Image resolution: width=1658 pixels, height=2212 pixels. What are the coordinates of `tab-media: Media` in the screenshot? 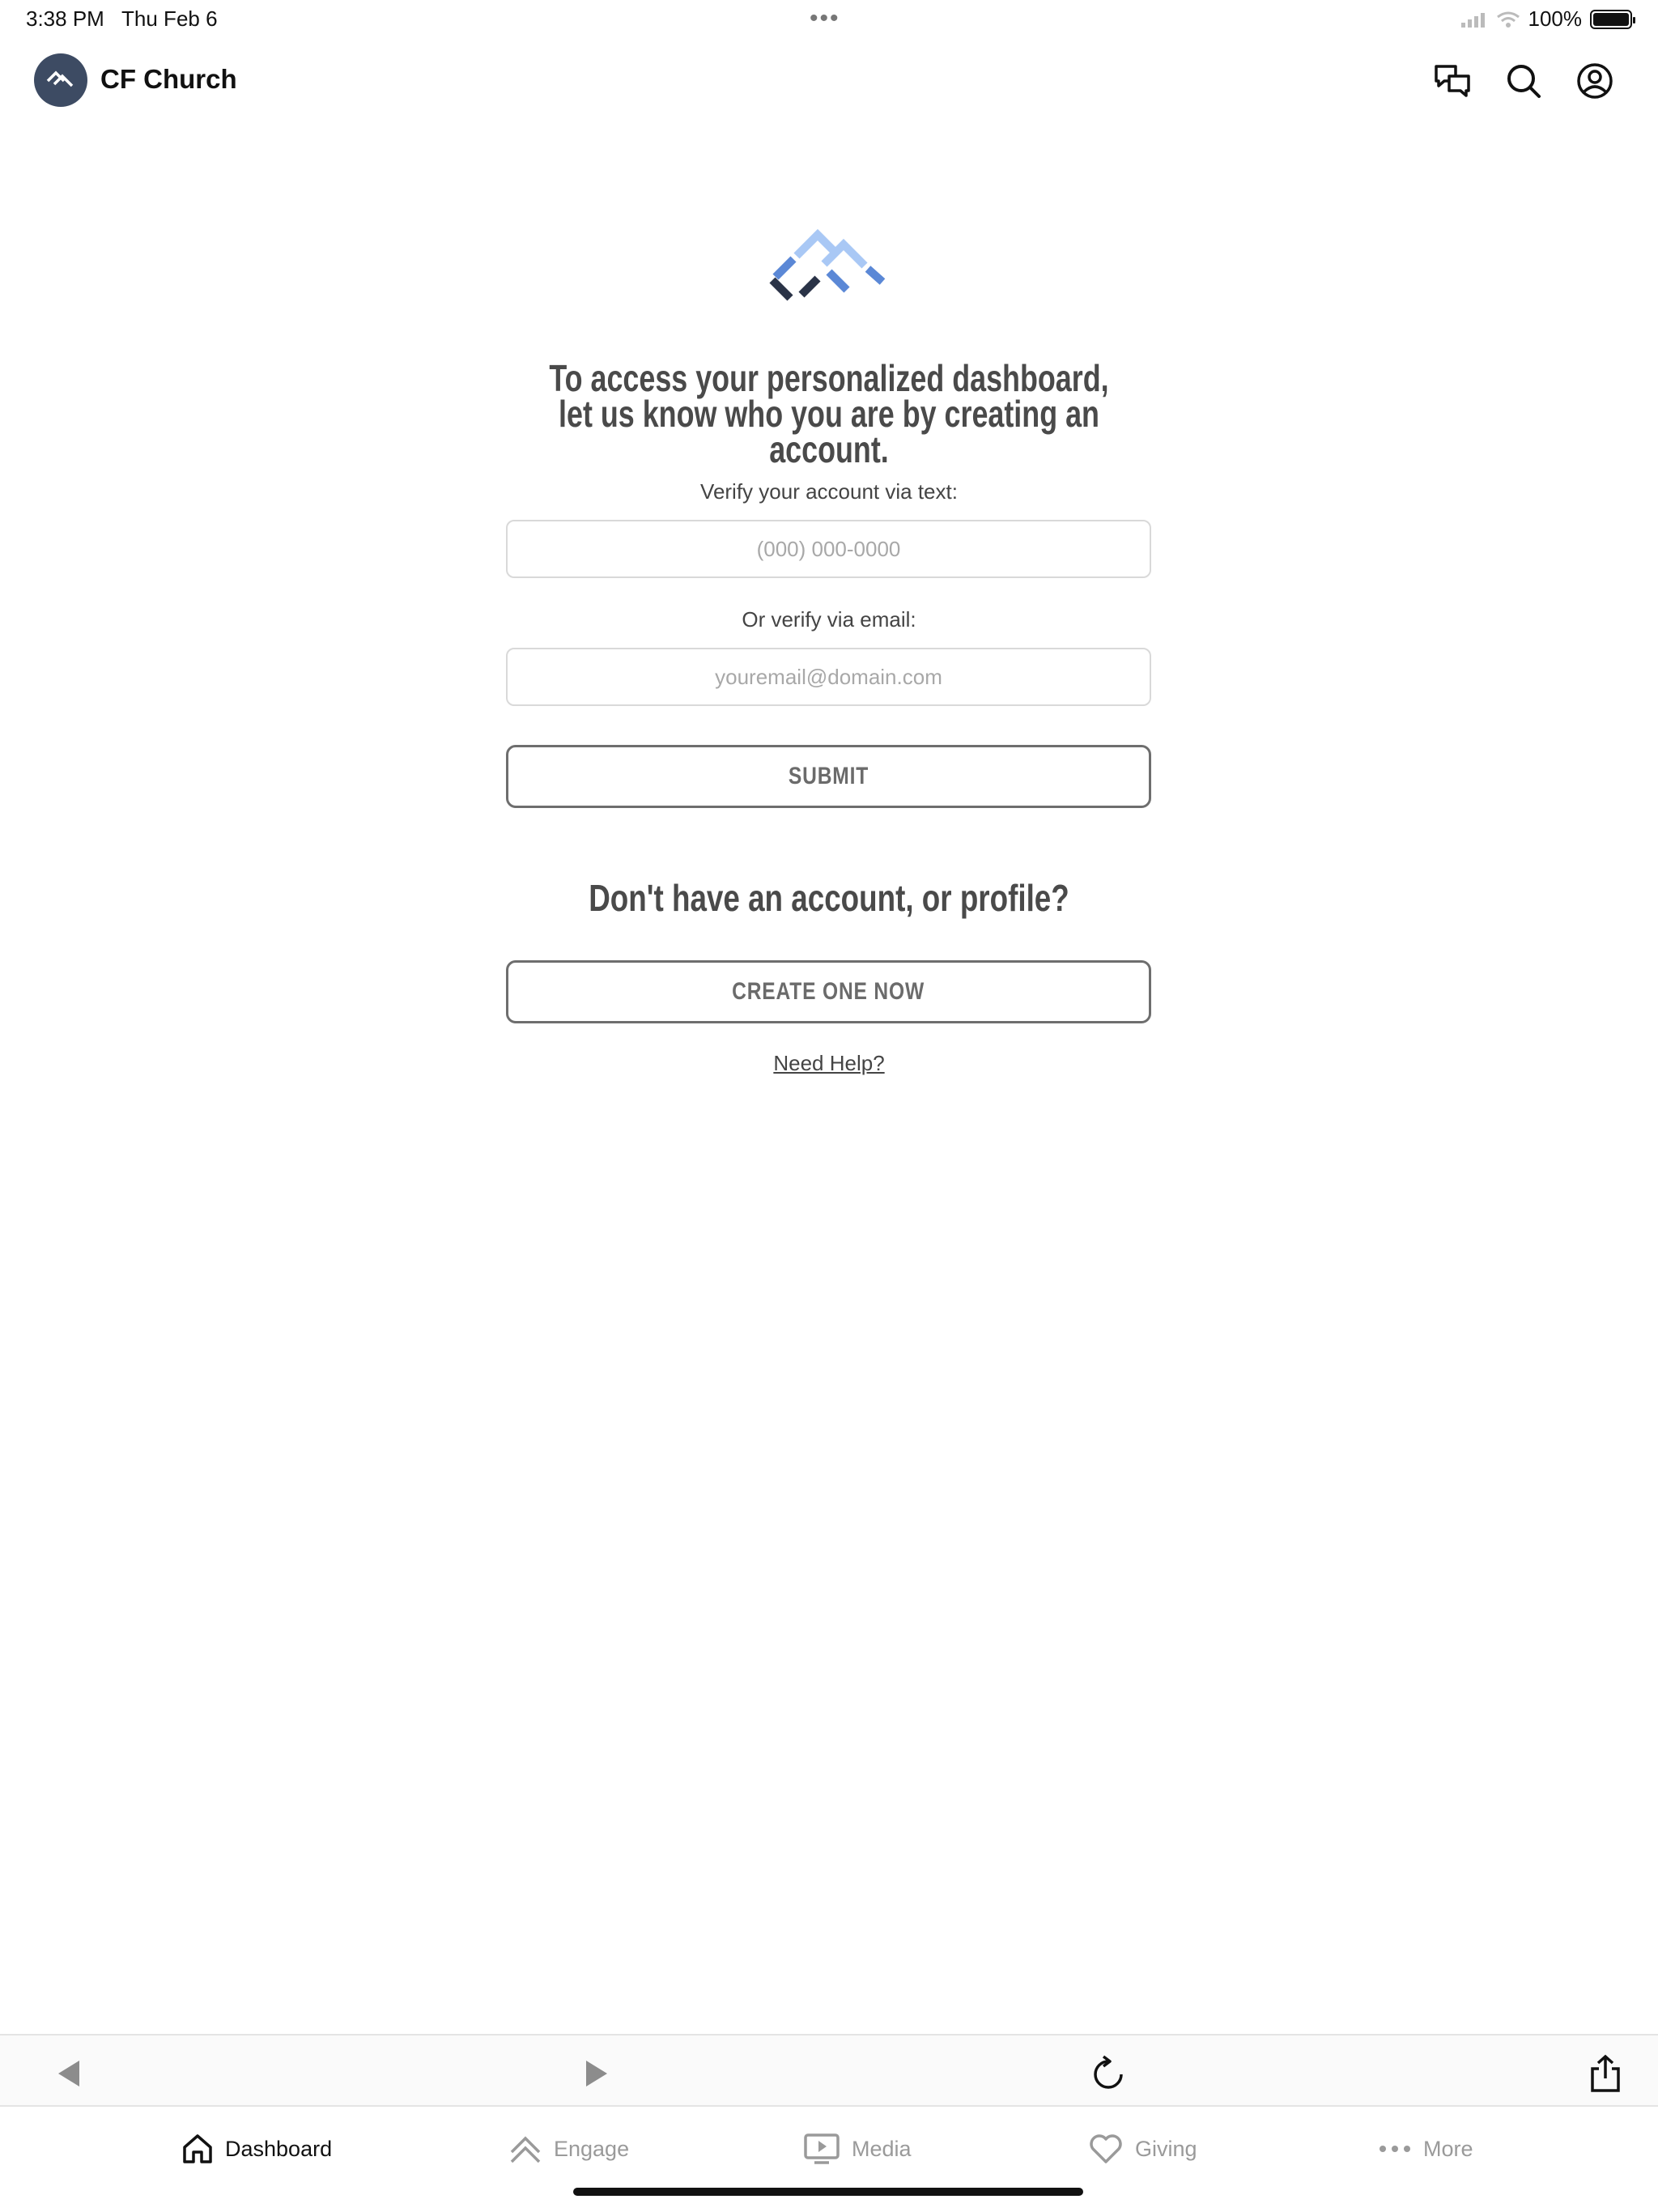 It's located at (857, 2149).